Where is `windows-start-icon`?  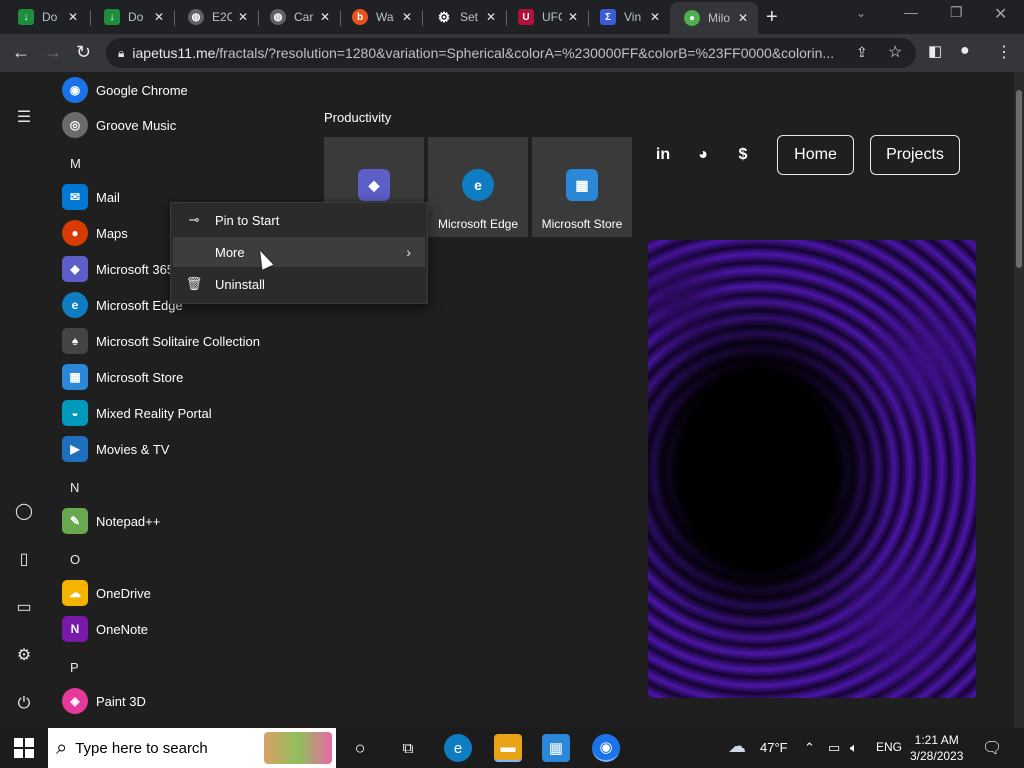
windows-start-icon is located at coordinates (24, 748).